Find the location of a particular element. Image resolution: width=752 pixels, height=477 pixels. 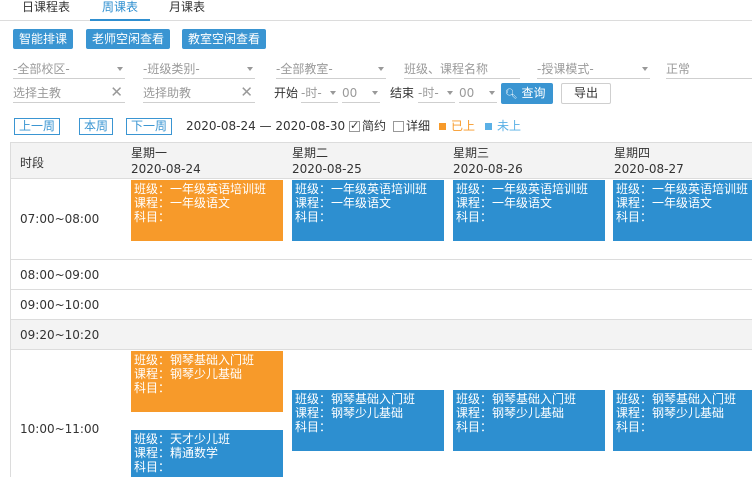

export-button: 导出 is located at coordinates (586, 93).